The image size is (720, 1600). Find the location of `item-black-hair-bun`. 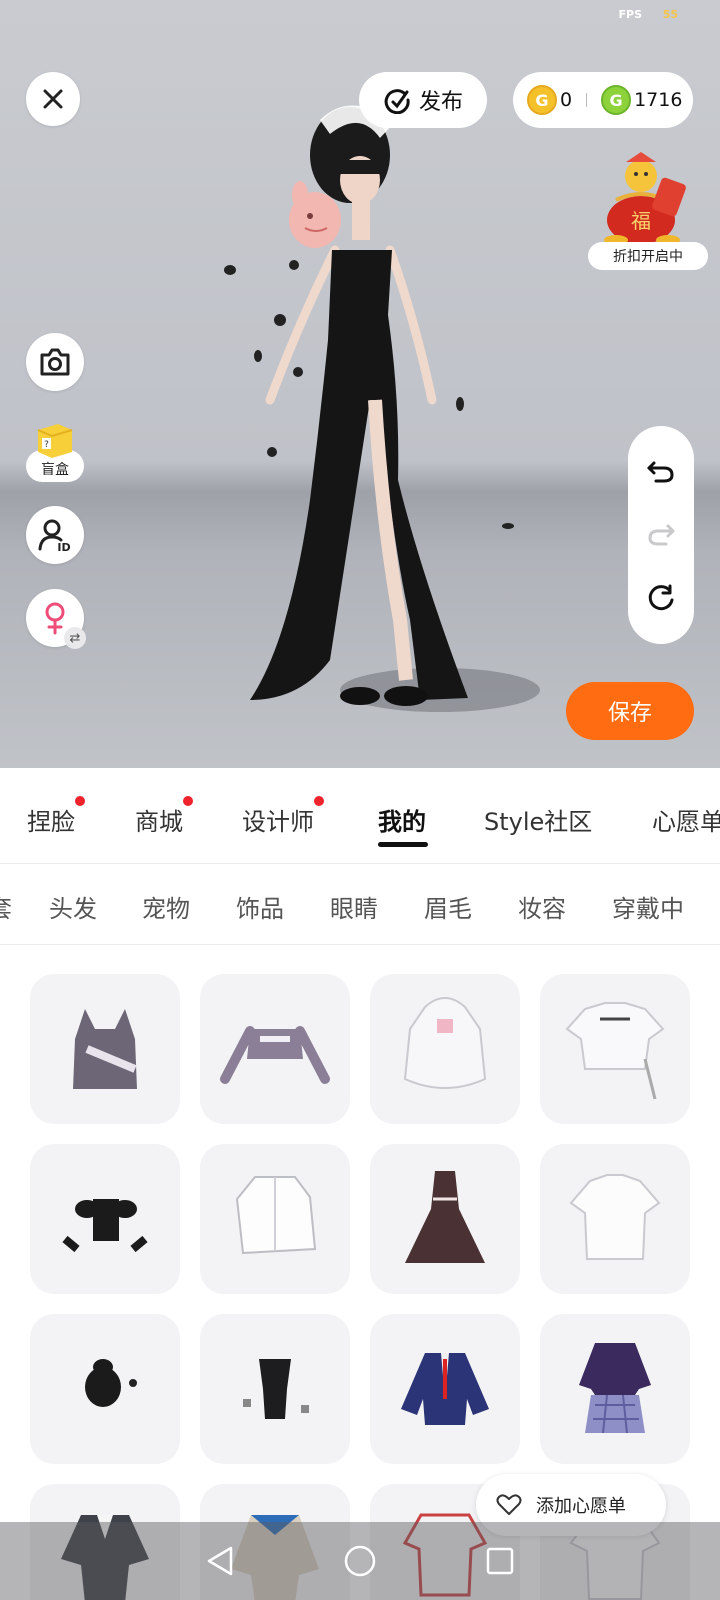

item-black-hair-bun is located at coordinates (105, 1389).